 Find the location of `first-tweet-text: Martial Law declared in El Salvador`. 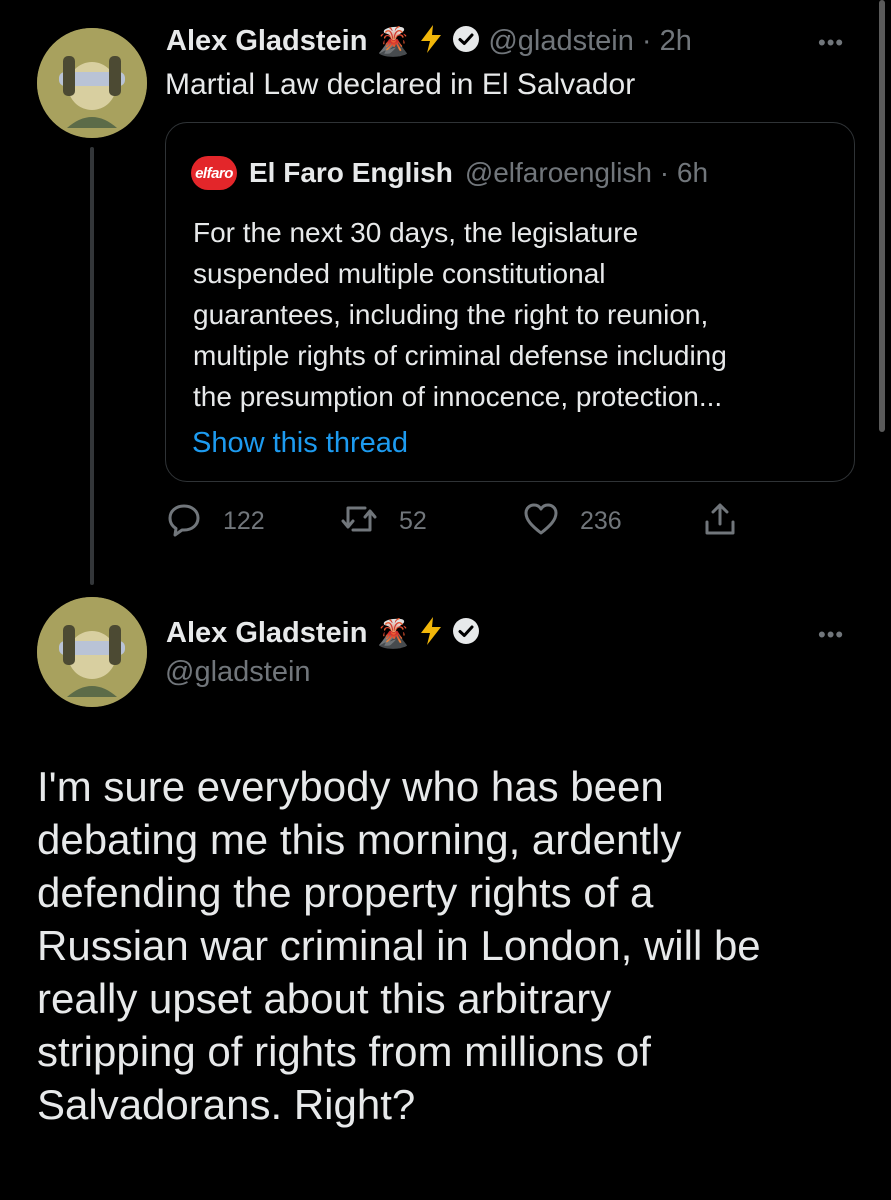

first-tweet-text: Martial Law declared in El Salvador is located at coordinates (400, 84).